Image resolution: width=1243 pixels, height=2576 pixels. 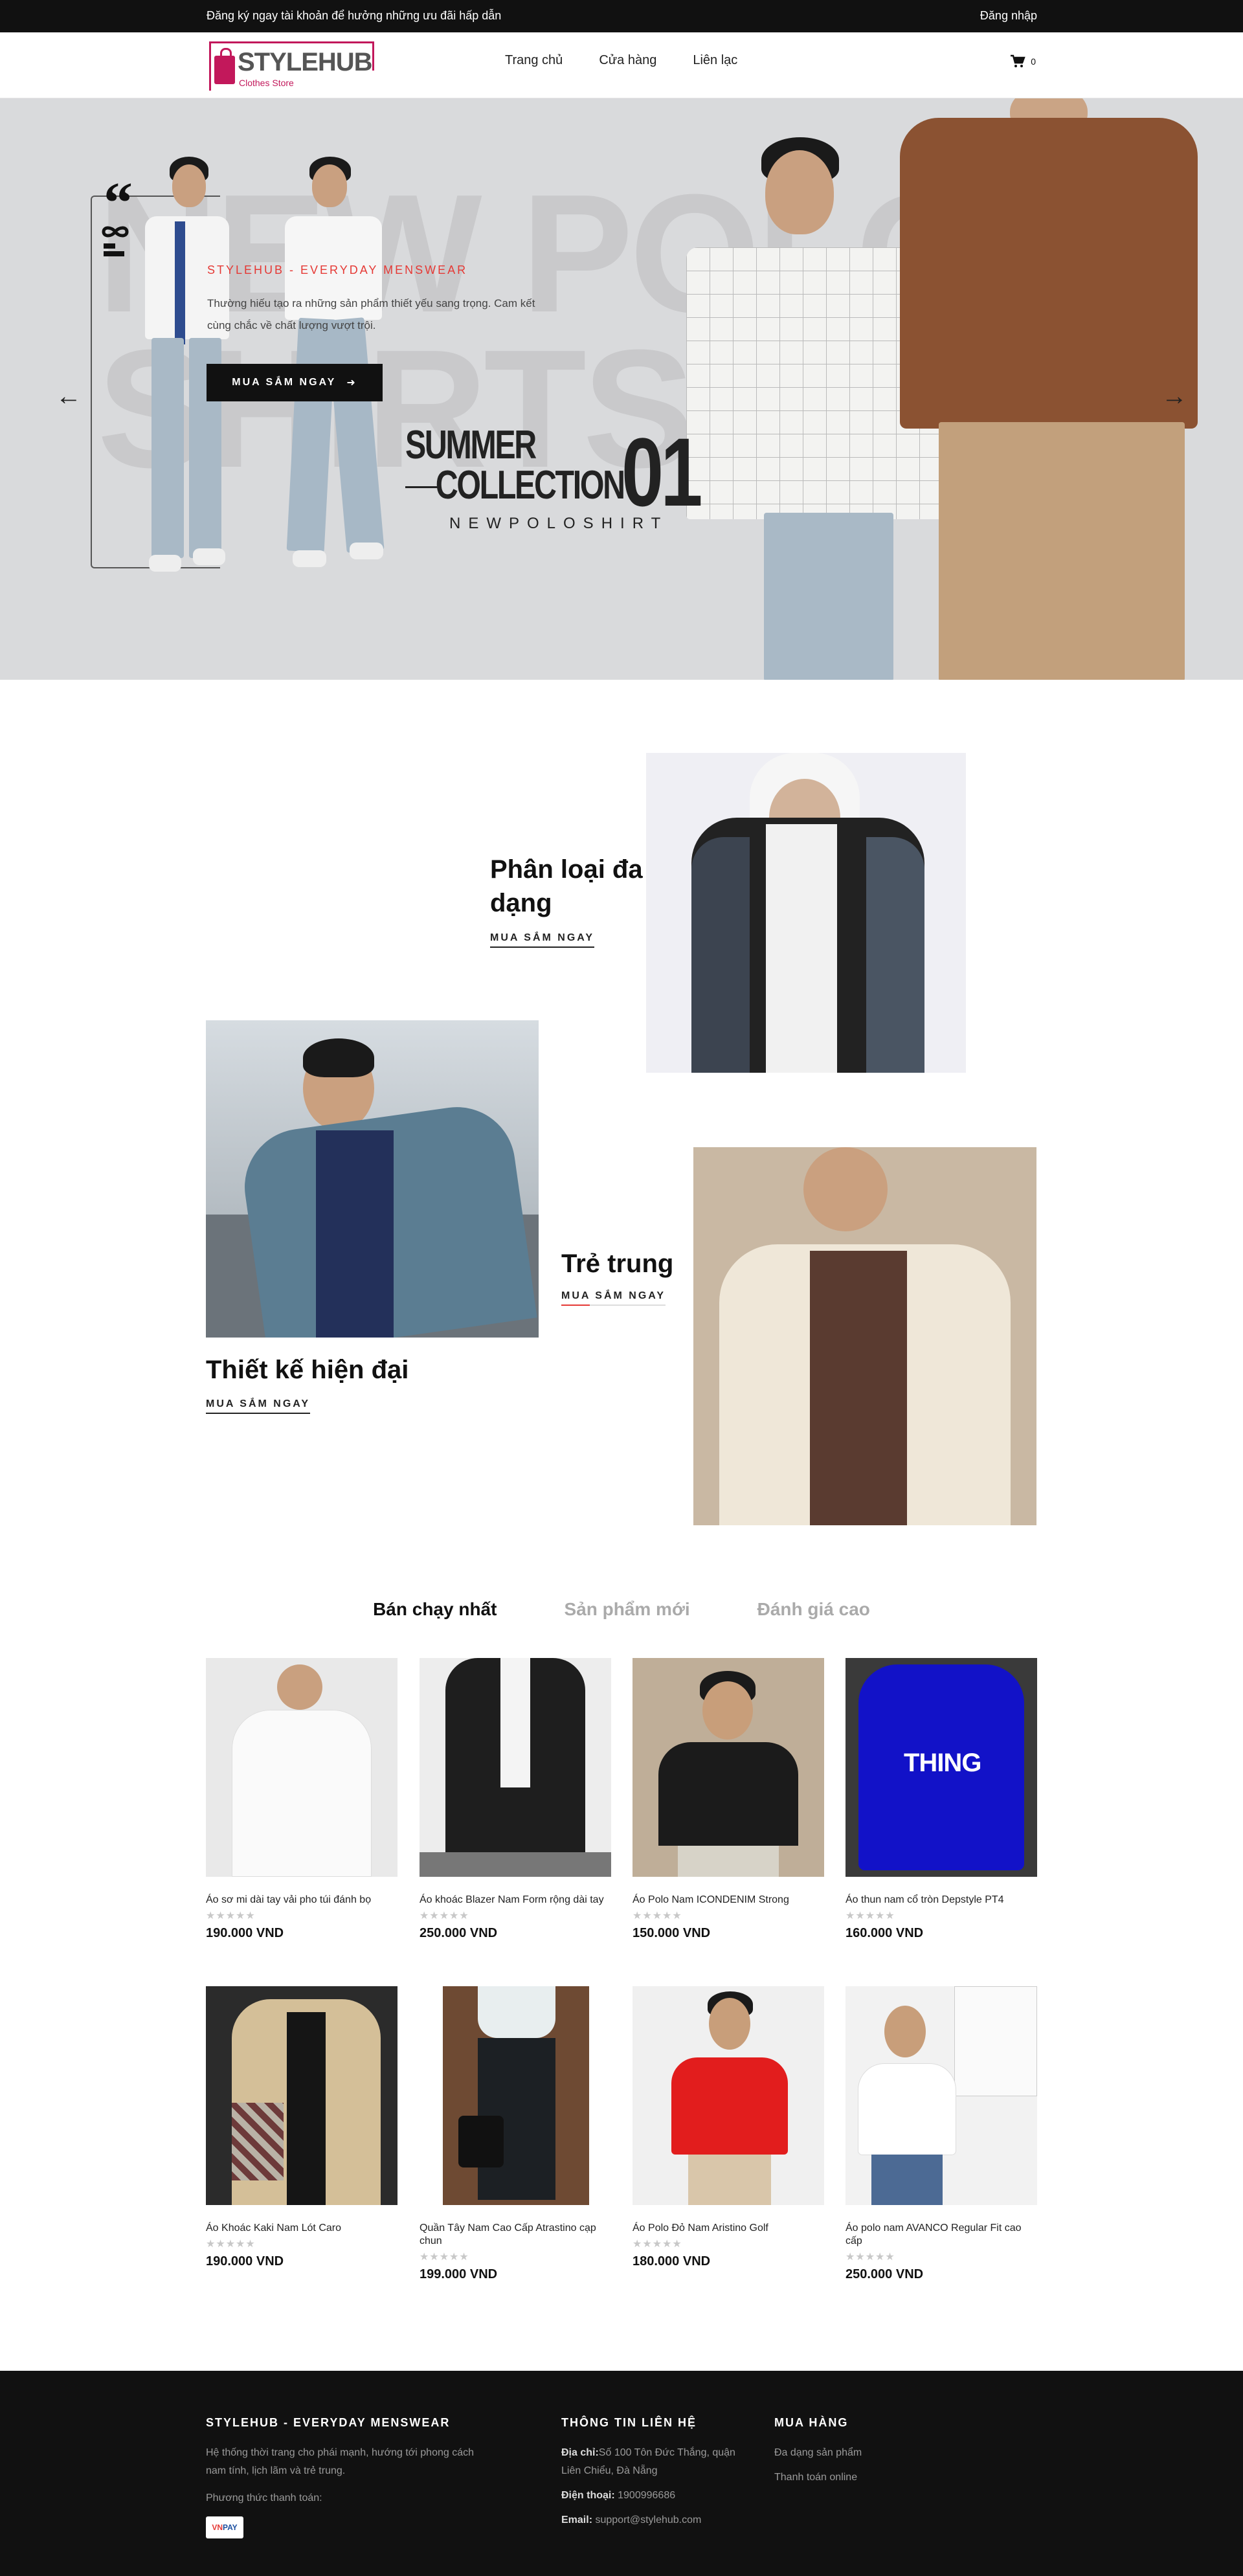 I want to click on hero-shop-now-button: MUA SẮM NGAY ➜, so click(x=295, y=382).